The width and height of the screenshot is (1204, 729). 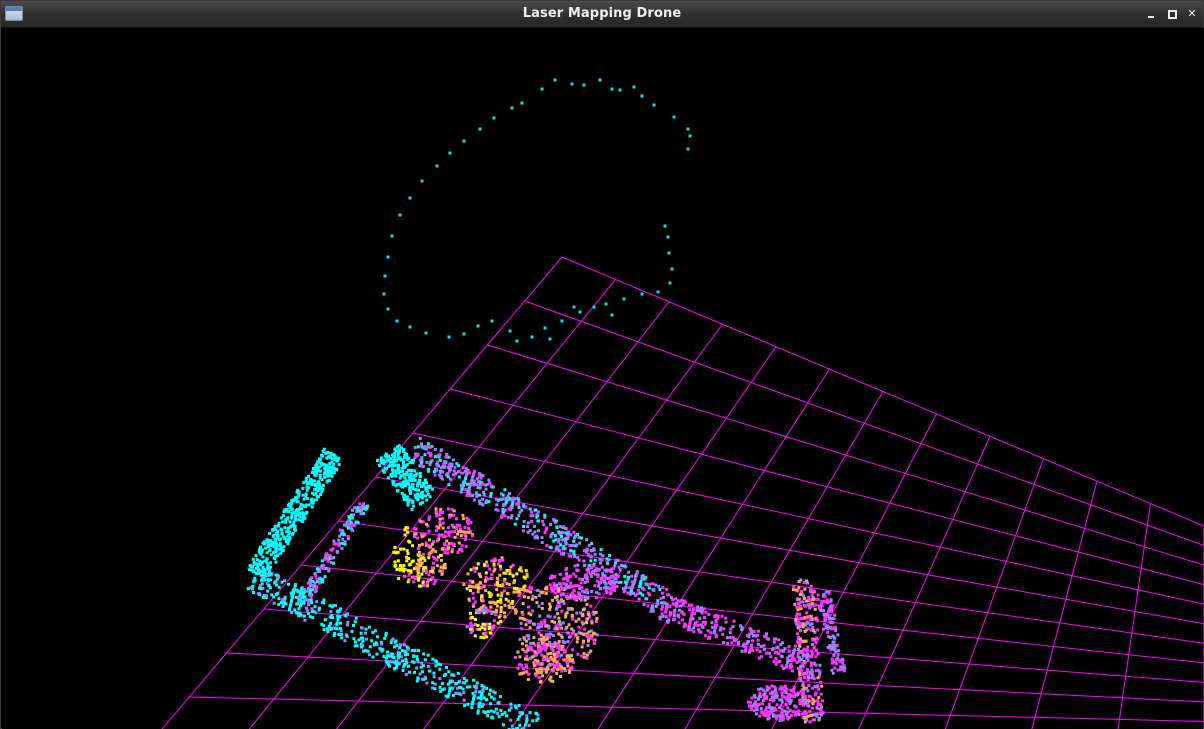 What do you see at coordinates (1192, 14) in the screenshot?
I see `close-button: ✕` at bounding box center [1192, 14].